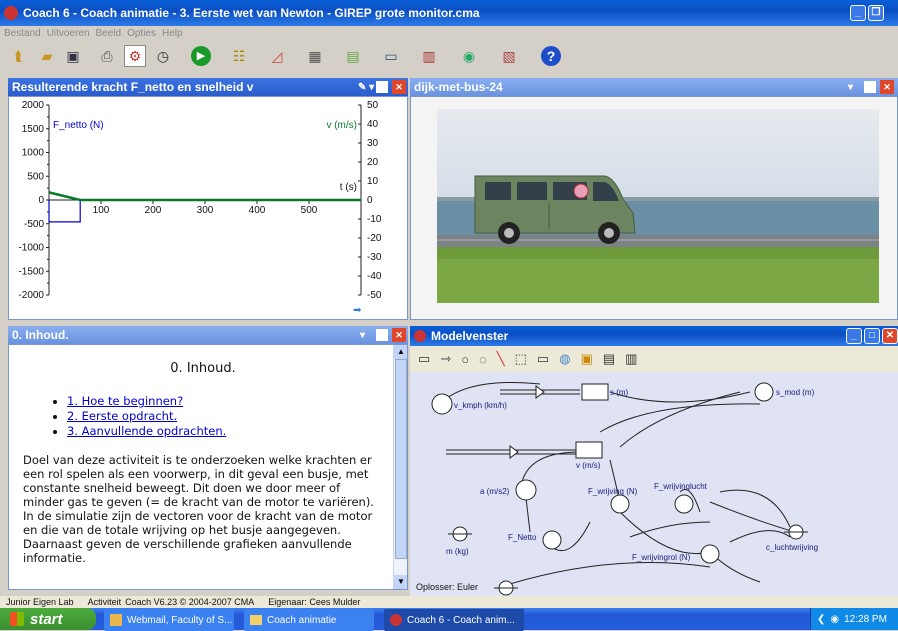  I want to click on f-wrijvingrol-node, so click(710, 554).